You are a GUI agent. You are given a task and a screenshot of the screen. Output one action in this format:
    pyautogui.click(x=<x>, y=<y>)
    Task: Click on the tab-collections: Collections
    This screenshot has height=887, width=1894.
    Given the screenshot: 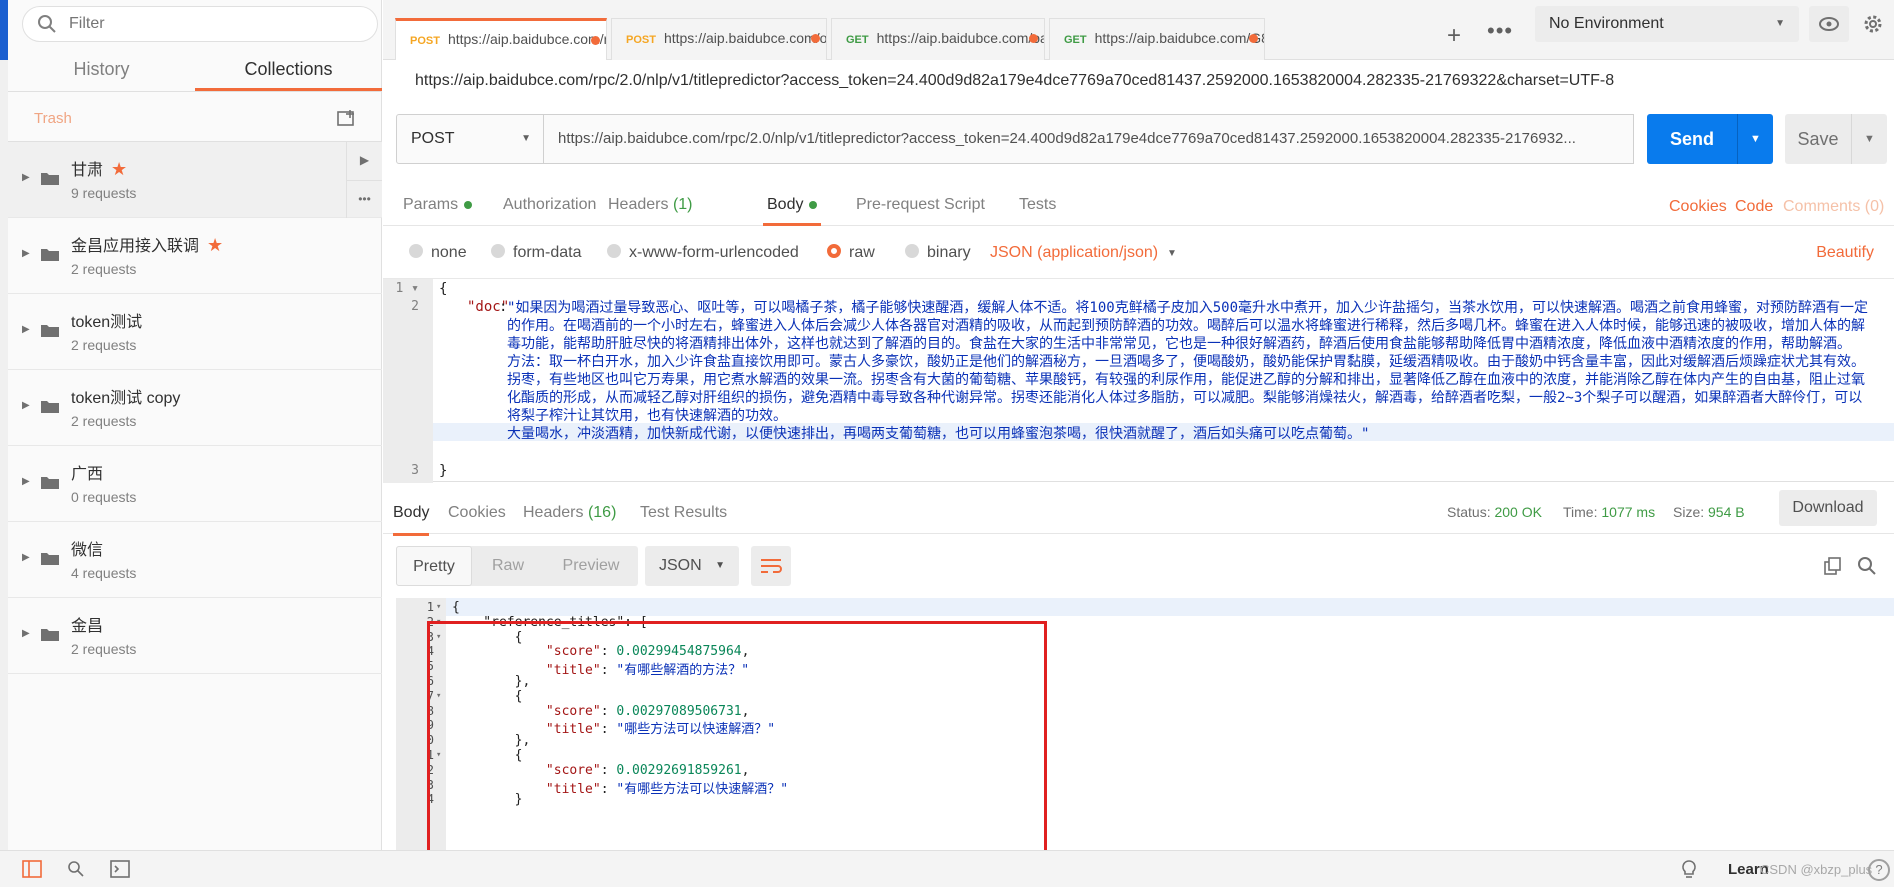 What is the action you would take?
    pyautogui.click(x=288, y=70)
    